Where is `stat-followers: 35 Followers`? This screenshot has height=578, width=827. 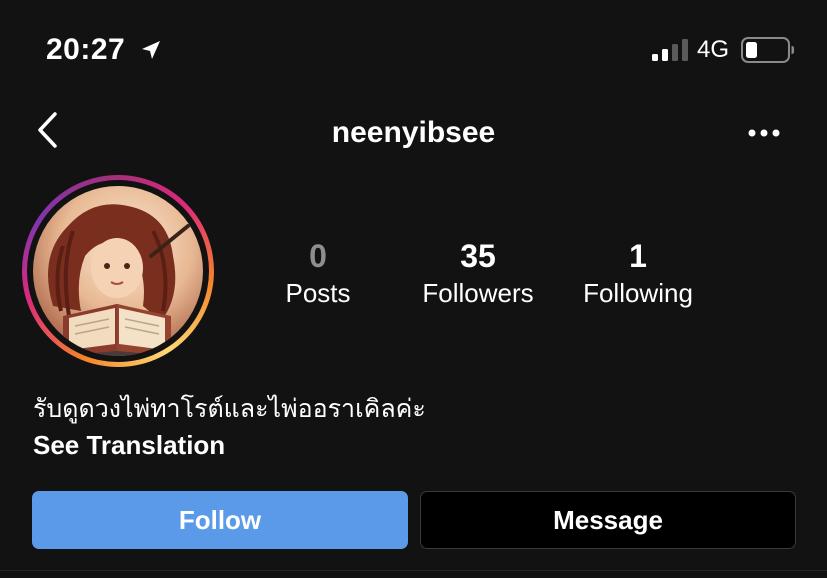 stat-followers: 35 Followers is located at coordinates (478, 273).